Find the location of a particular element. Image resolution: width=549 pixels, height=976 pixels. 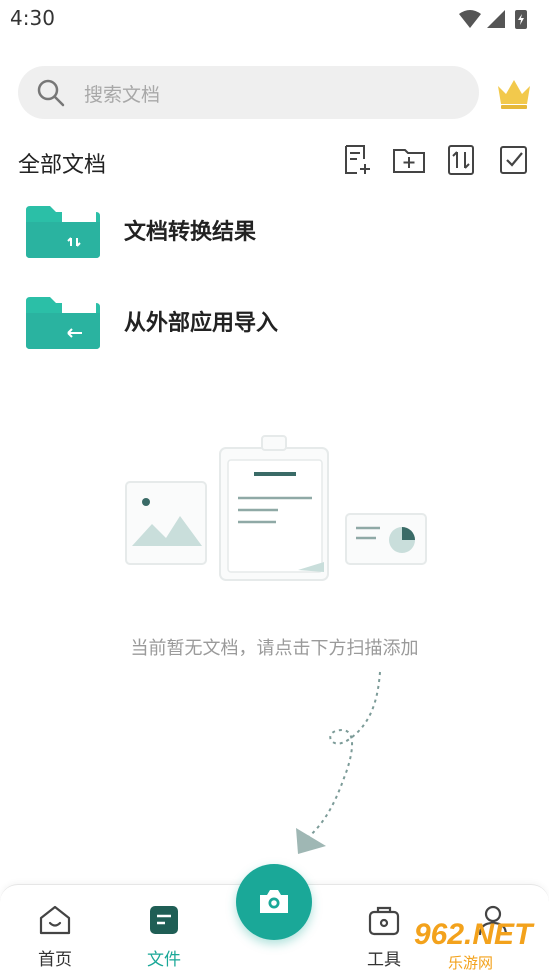

nav-label: 工具 is located at coordinates (384, 960).